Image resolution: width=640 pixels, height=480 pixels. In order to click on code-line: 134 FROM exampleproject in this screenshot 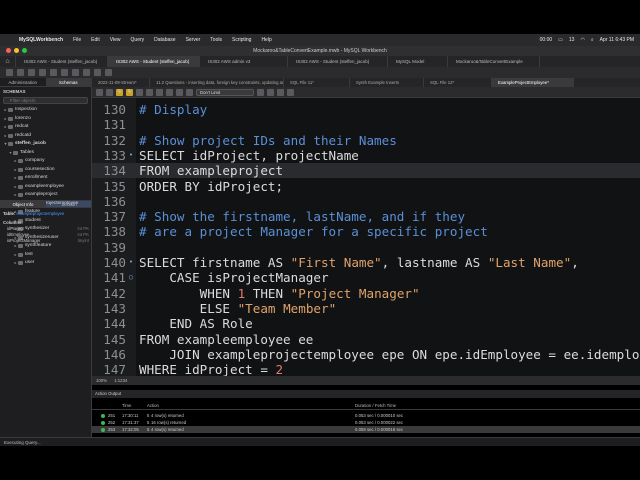, I will do `click(366, 171)`.